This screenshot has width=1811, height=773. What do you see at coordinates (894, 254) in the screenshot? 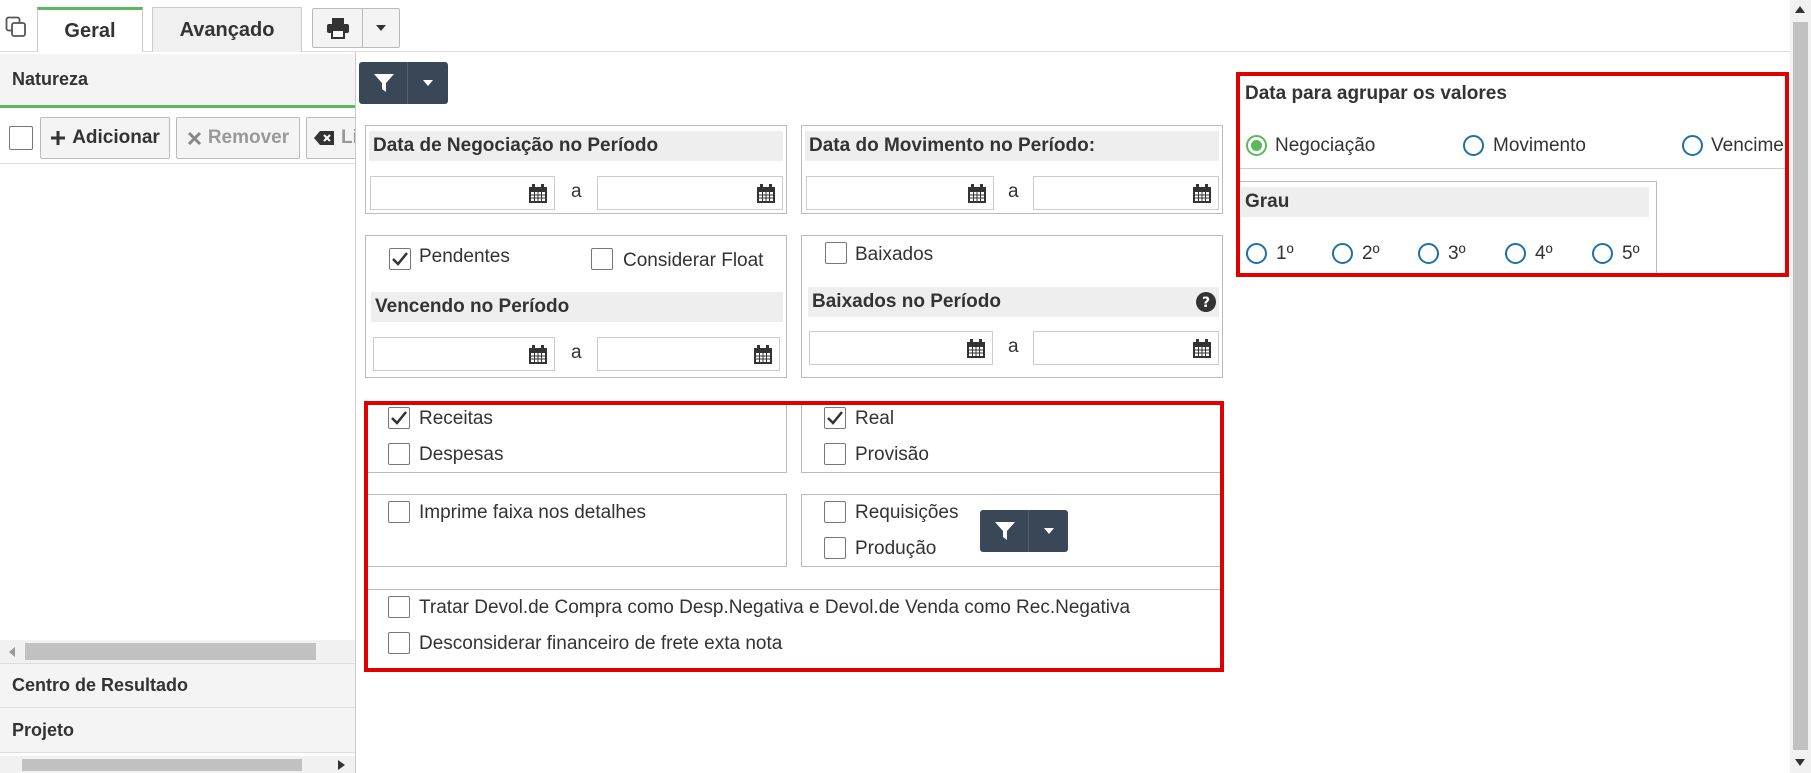
I see `baixados-label: Baixados` at bounding box center [894, 254].